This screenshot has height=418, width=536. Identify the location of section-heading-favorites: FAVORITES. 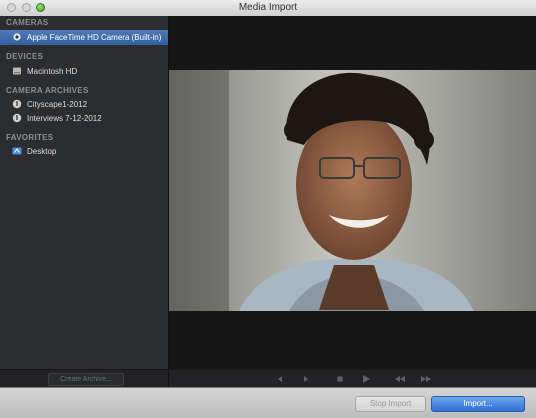
(30, 137).